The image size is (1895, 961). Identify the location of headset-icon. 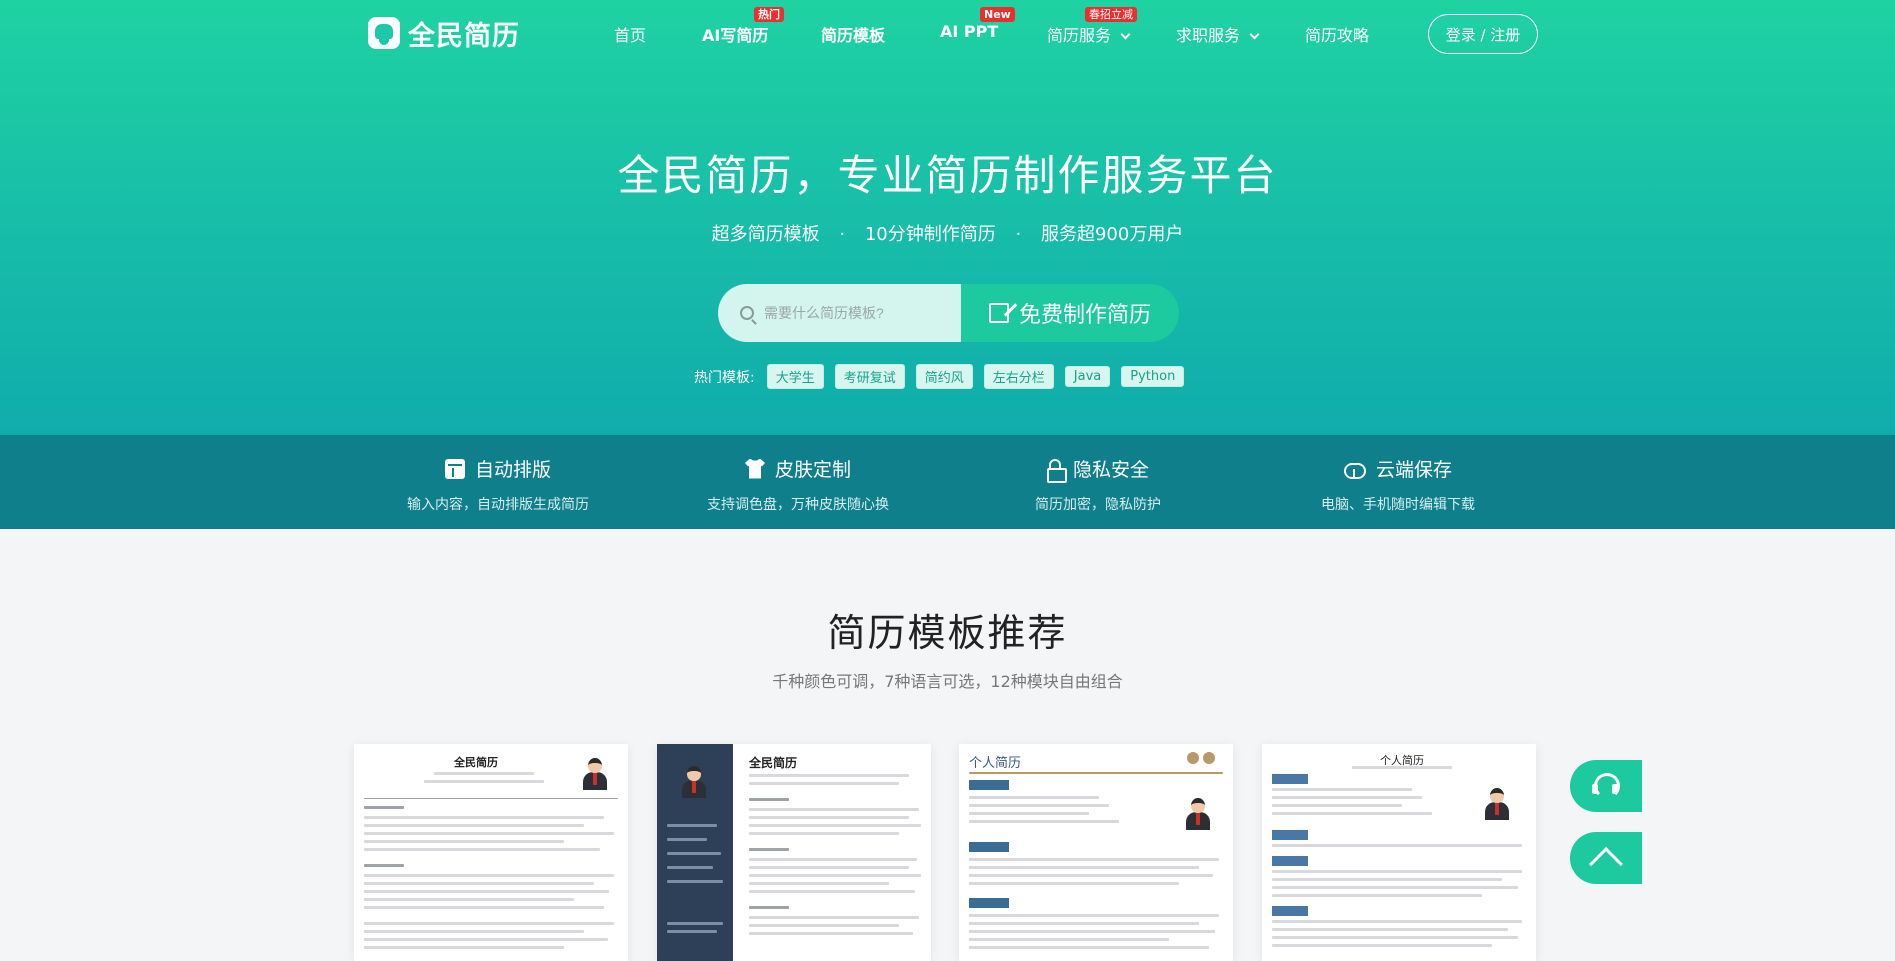
(1606, 786).